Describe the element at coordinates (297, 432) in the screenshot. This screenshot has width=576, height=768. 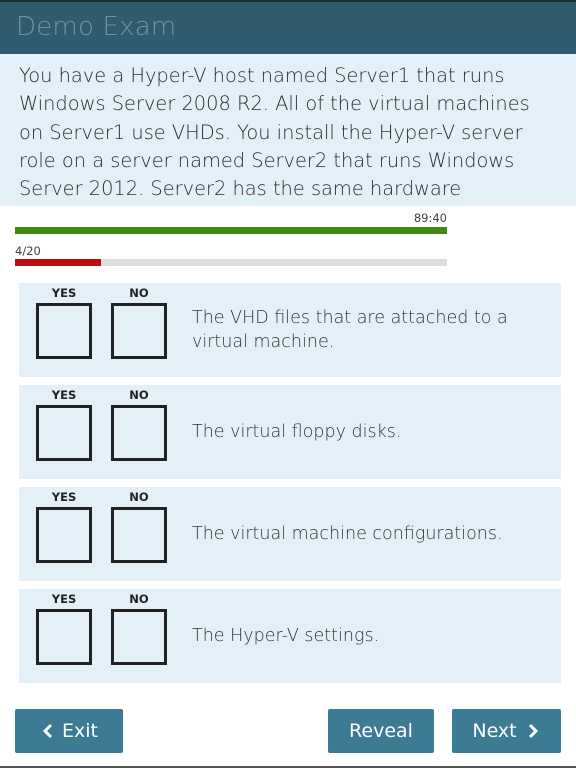
I see `statement-text: The virtual floppy disks.` at that location.